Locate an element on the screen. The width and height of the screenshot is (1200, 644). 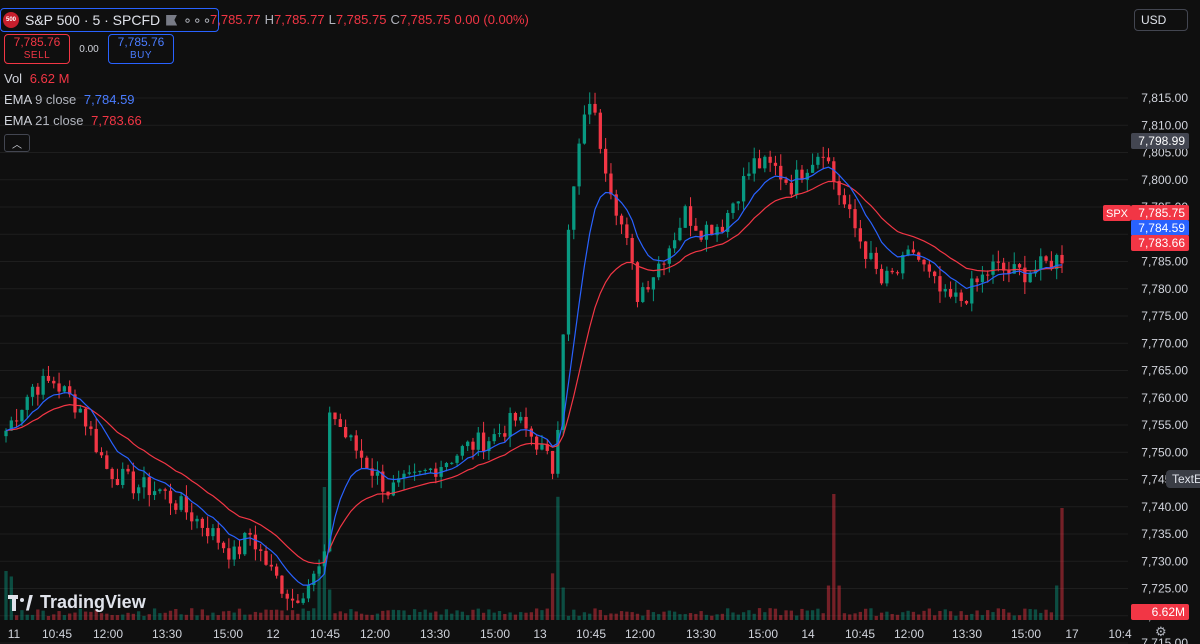
brand-text: TradingView is located at coordinates (93, 602).